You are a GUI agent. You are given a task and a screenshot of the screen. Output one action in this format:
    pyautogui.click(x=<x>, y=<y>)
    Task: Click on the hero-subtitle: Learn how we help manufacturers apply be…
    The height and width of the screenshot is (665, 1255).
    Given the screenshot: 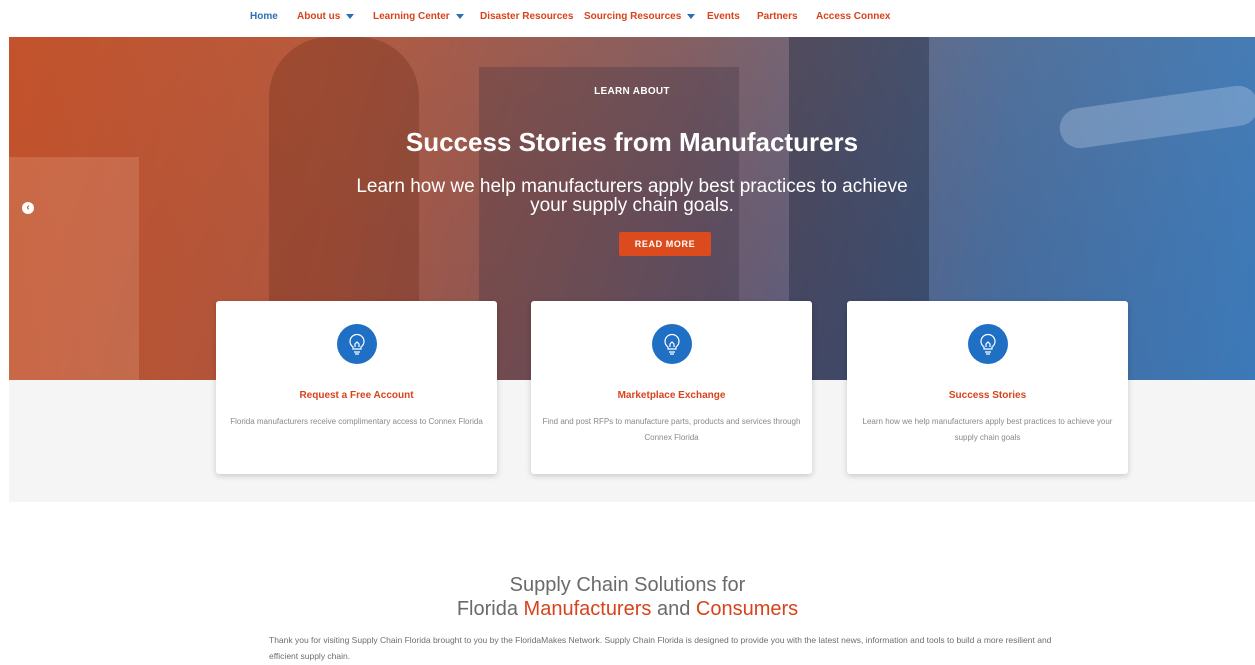 What is the action you would take?
    pyautogui.click(x=632, y=196)
    